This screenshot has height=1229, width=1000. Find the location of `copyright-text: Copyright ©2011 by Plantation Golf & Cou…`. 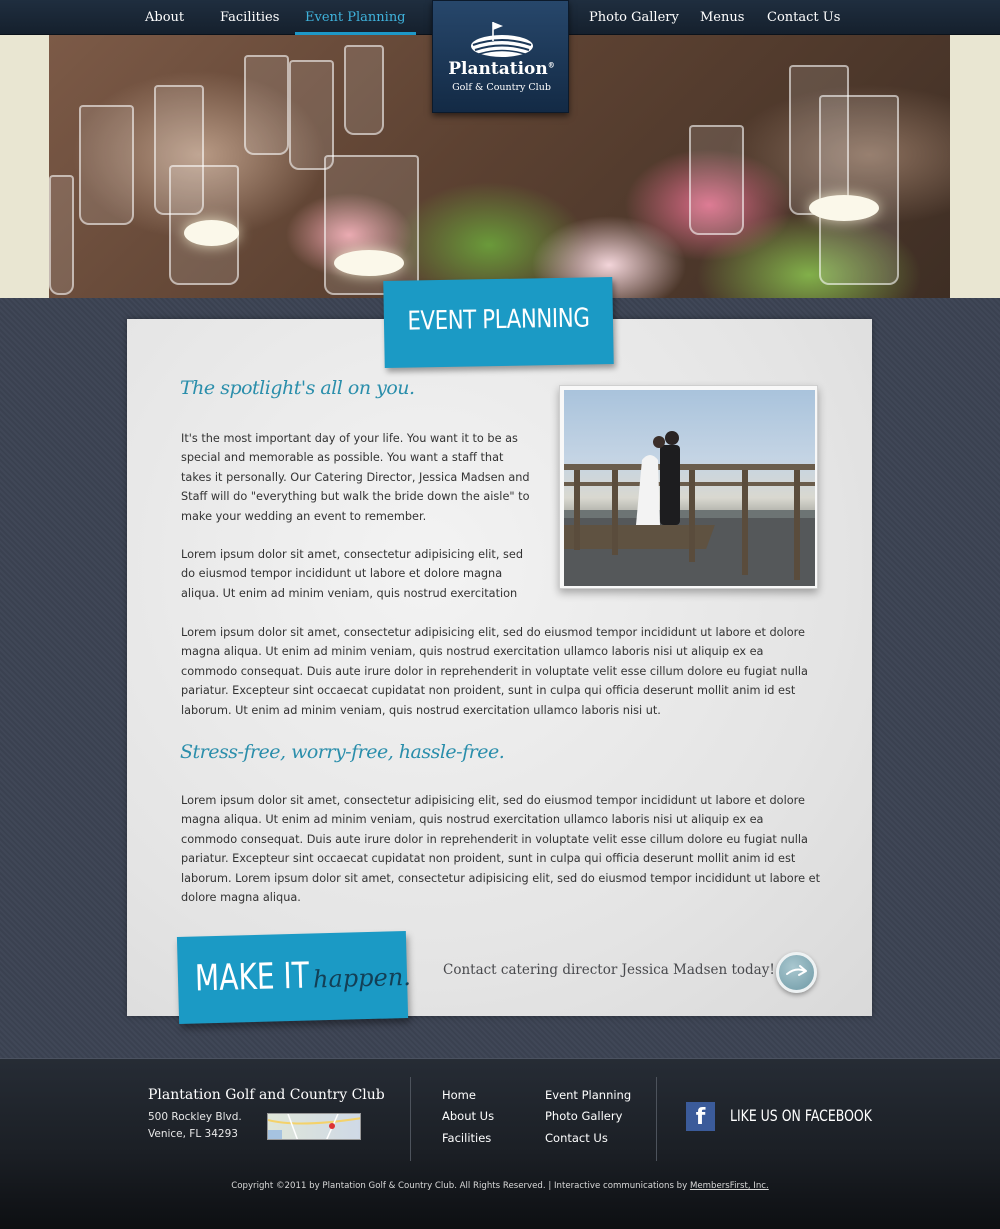

copyright-text: Copyright ©2011 by Plantation Golf & Cou… is located at coordinates (460, 1186).